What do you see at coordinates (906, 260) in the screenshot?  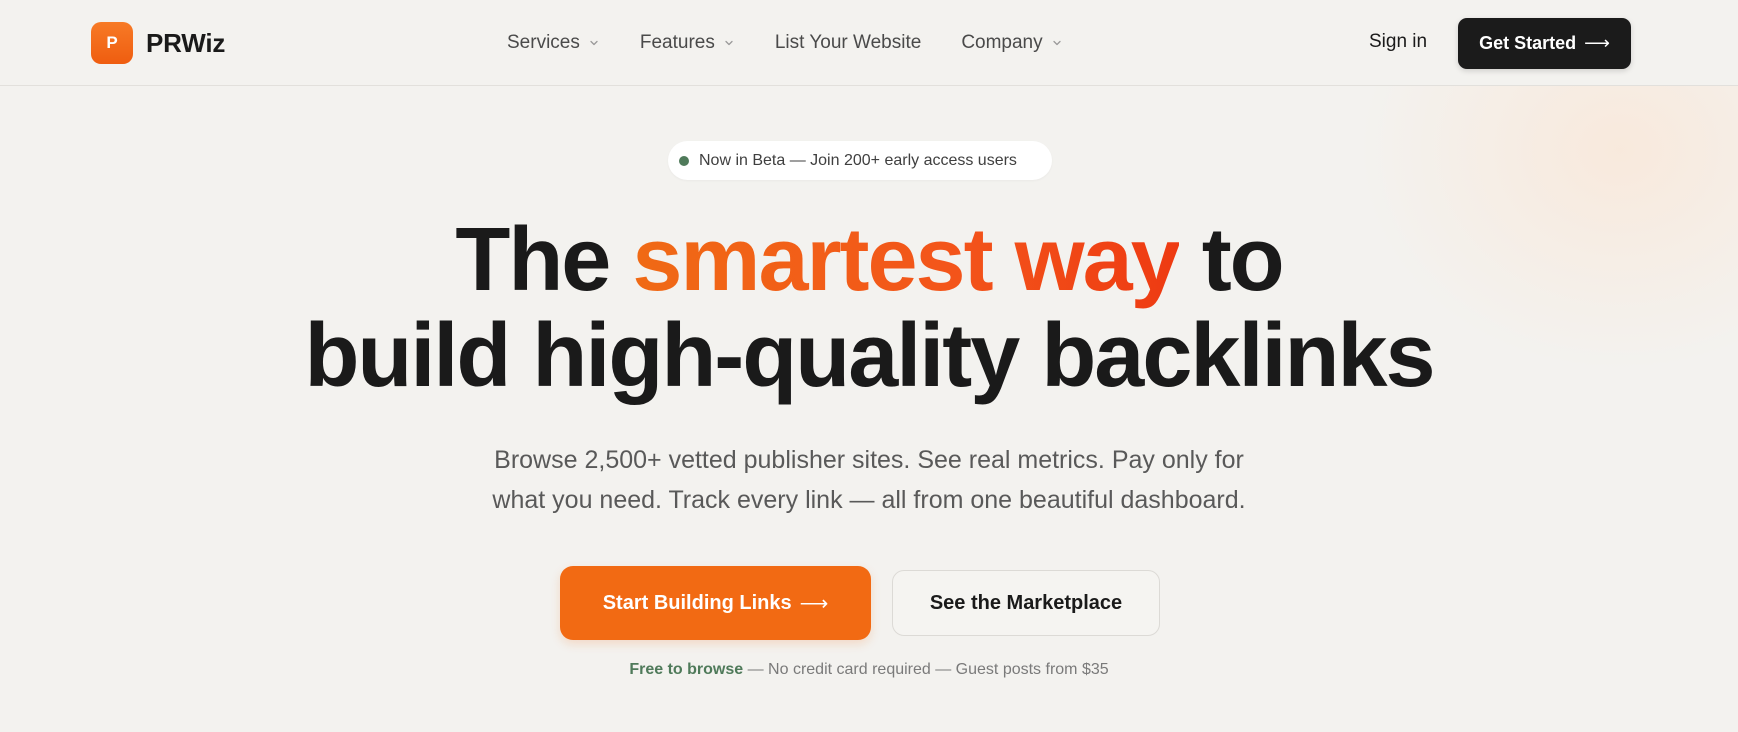 I see `headline-accent: smartest way` at bounding box center [906, 260].